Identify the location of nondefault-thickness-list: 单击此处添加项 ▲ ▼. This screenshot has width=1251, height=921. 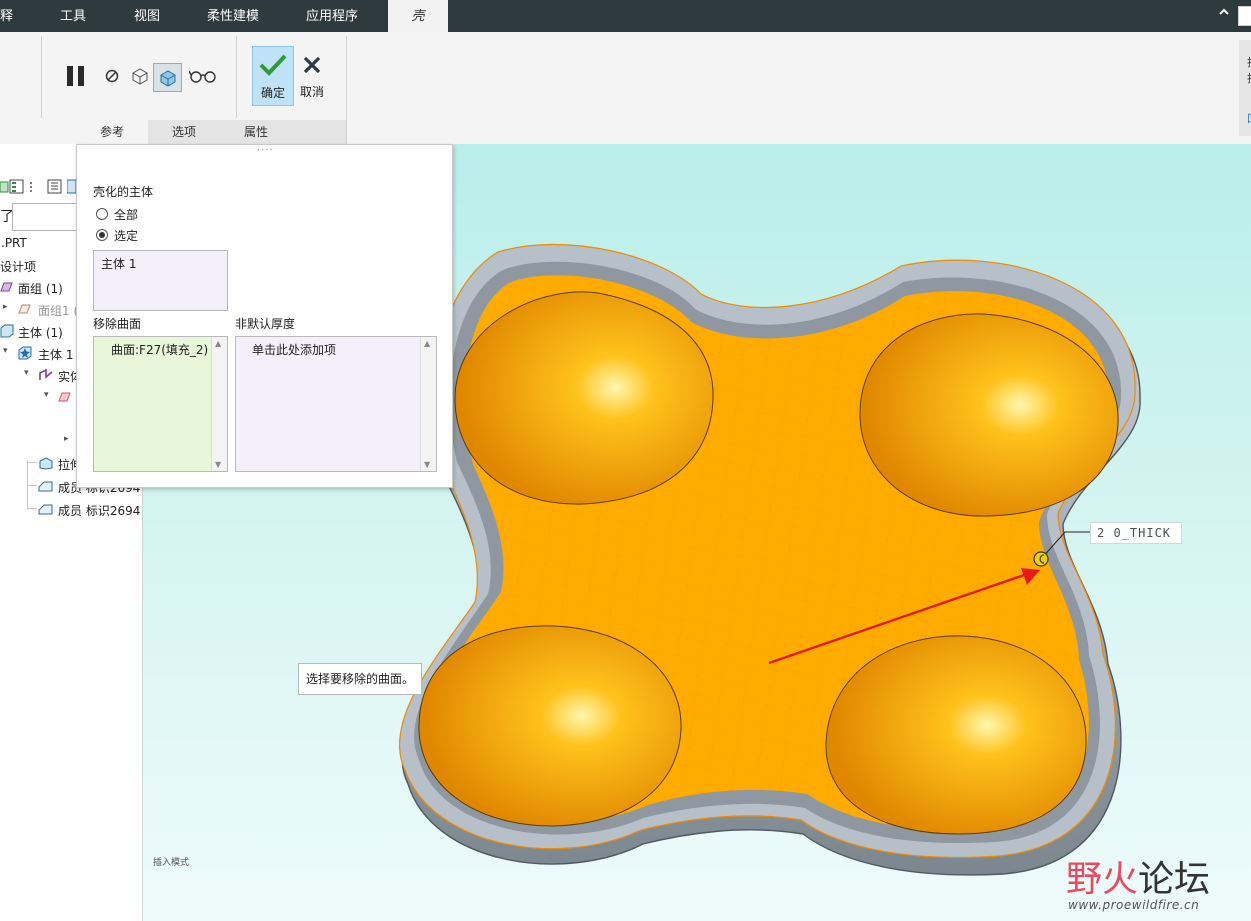
(336, 404).